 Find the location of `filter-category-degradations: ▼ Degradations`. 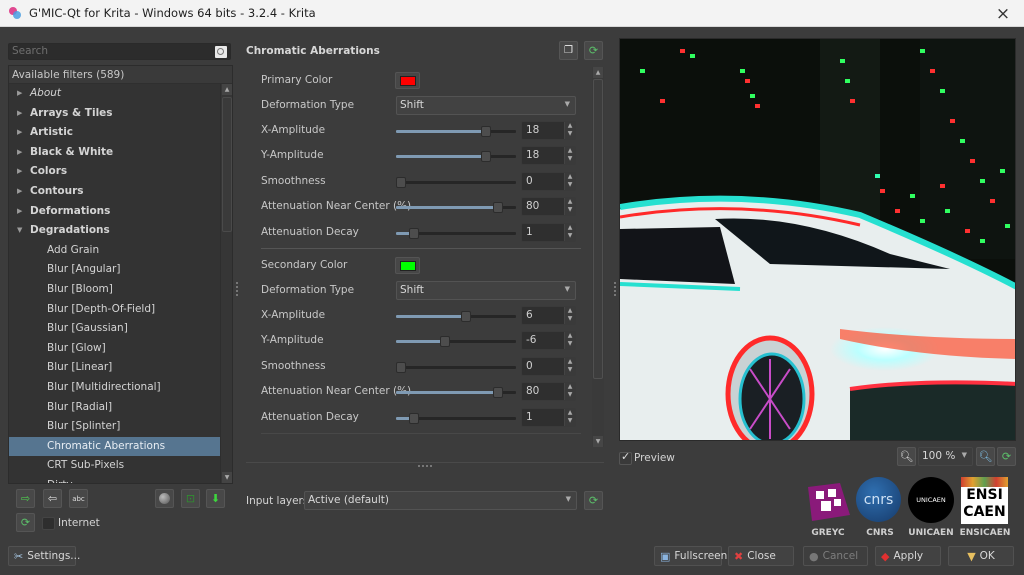

filter-category-degradations: ▼ Degradations is located at coordinates (120, 231).